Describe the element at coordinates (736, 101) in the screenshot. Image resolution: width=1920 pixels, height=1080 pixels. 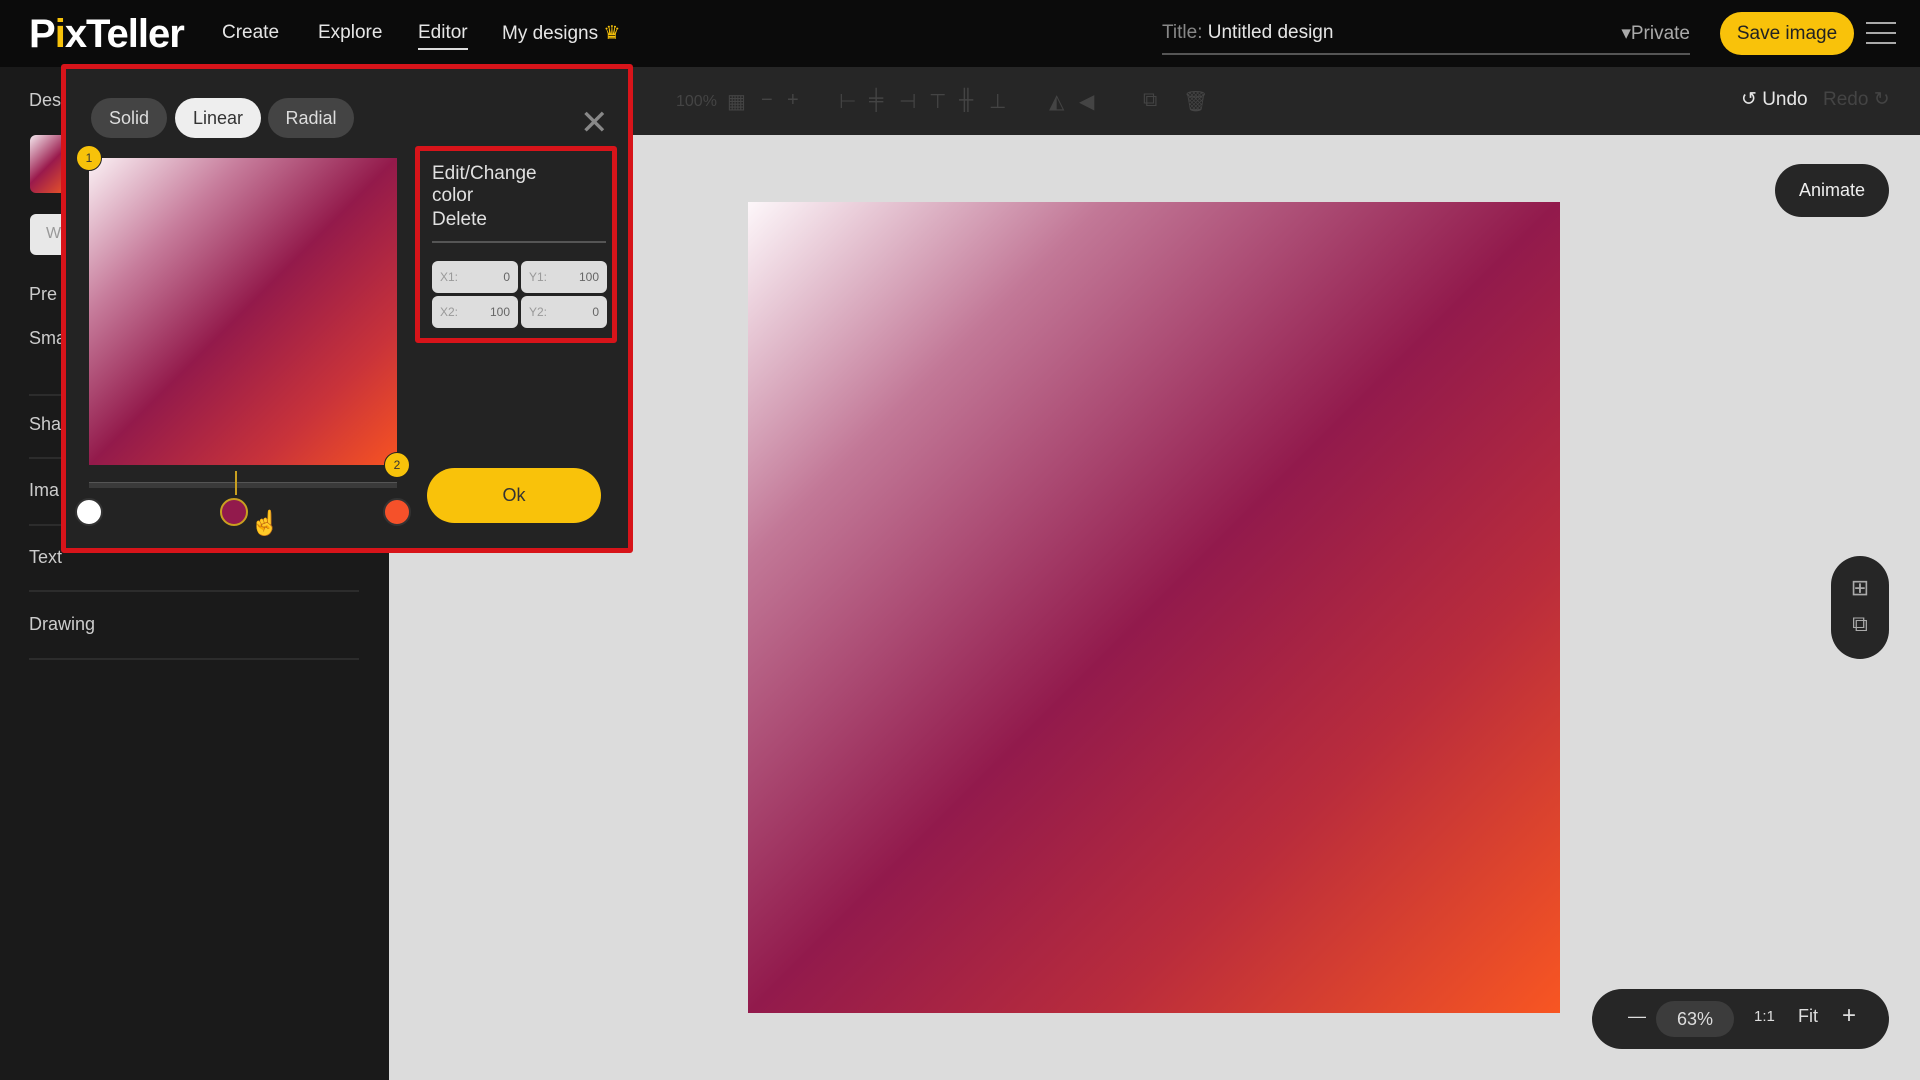
I see `transparency-icon: ▦` at that location.